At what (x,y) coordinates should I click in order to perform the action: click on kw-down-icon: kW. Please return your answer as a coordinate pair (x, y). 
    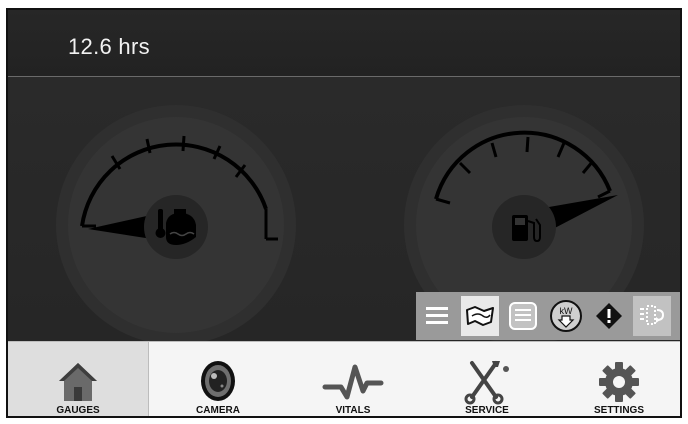
    Looking at the image, I should click on (566, 316).